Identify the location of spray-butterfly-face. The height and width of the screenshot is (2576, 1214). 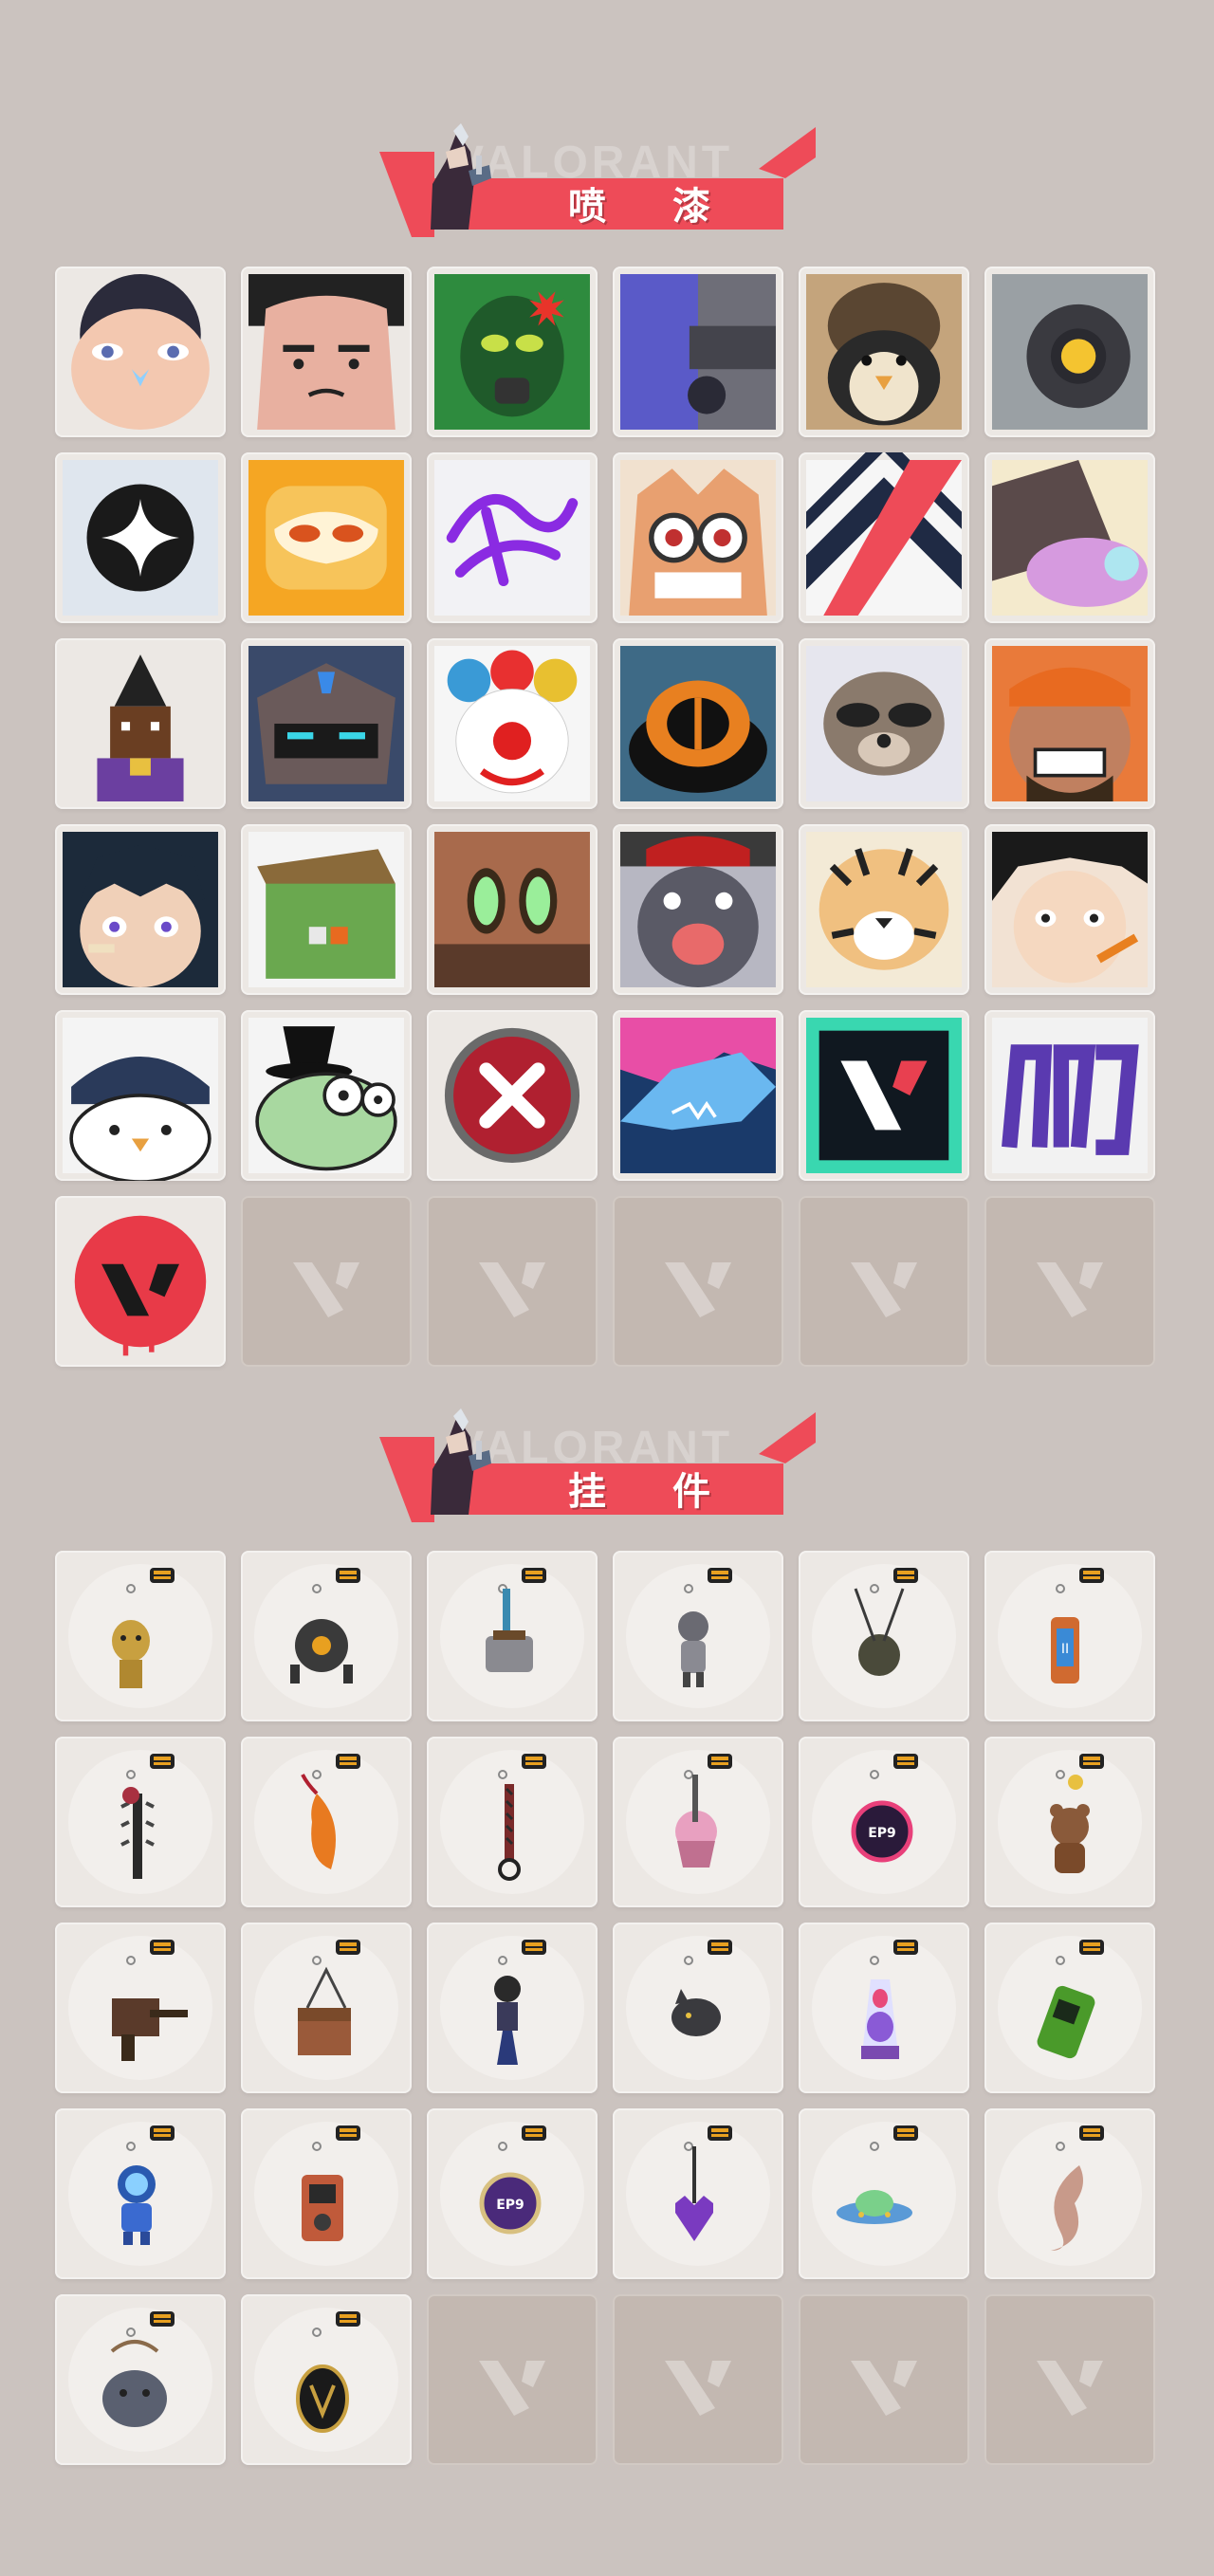
(140, 352).